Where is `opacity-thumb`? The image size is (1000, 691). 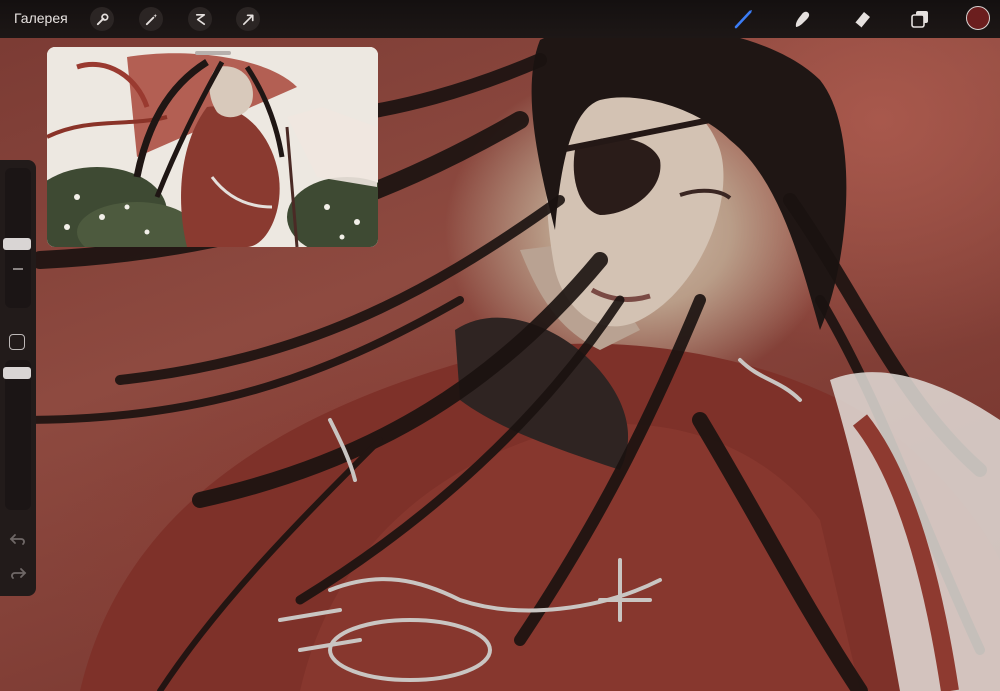 opacity-thumb is located at coordinates (17, 373).